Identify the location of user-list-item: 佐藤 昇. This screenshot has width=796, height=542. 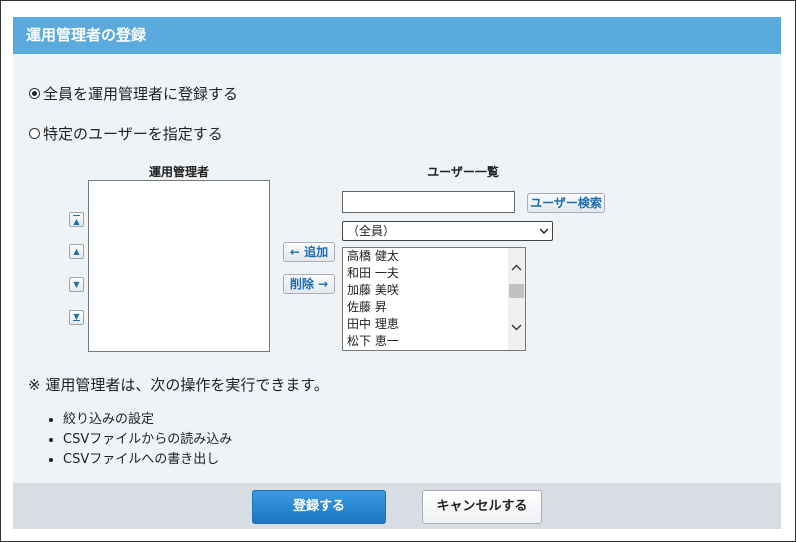
(434, 307).